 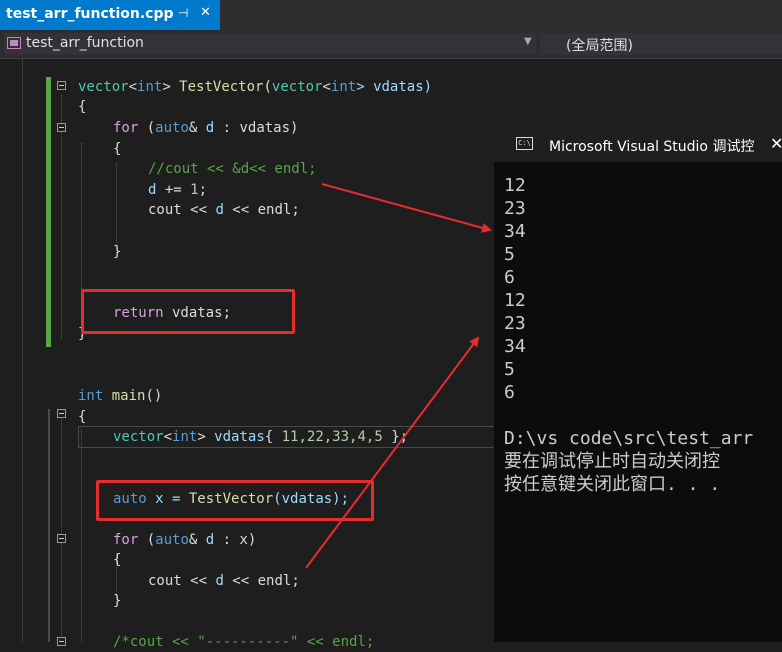 What do you see at coordinates (14, 43) in the screenshot?
I see `project-icon` at bounding box center [14, 43].